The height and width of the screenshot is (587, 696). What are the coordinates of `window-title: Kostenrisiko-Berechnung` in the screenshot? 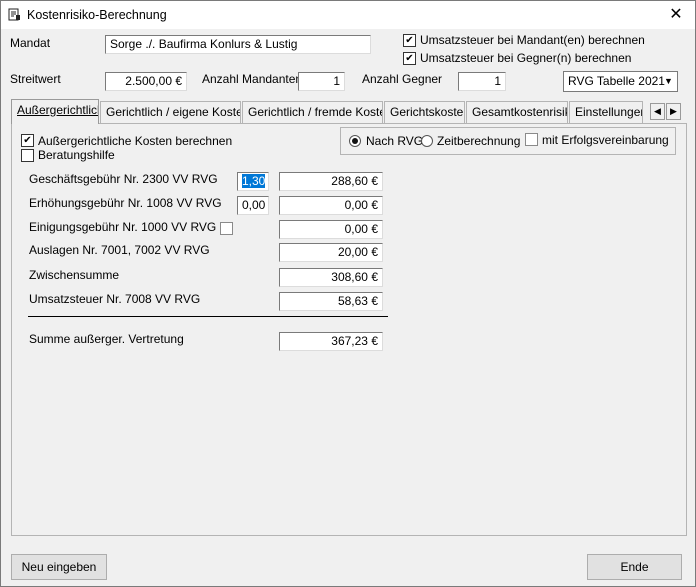 It's located at (97, 15).